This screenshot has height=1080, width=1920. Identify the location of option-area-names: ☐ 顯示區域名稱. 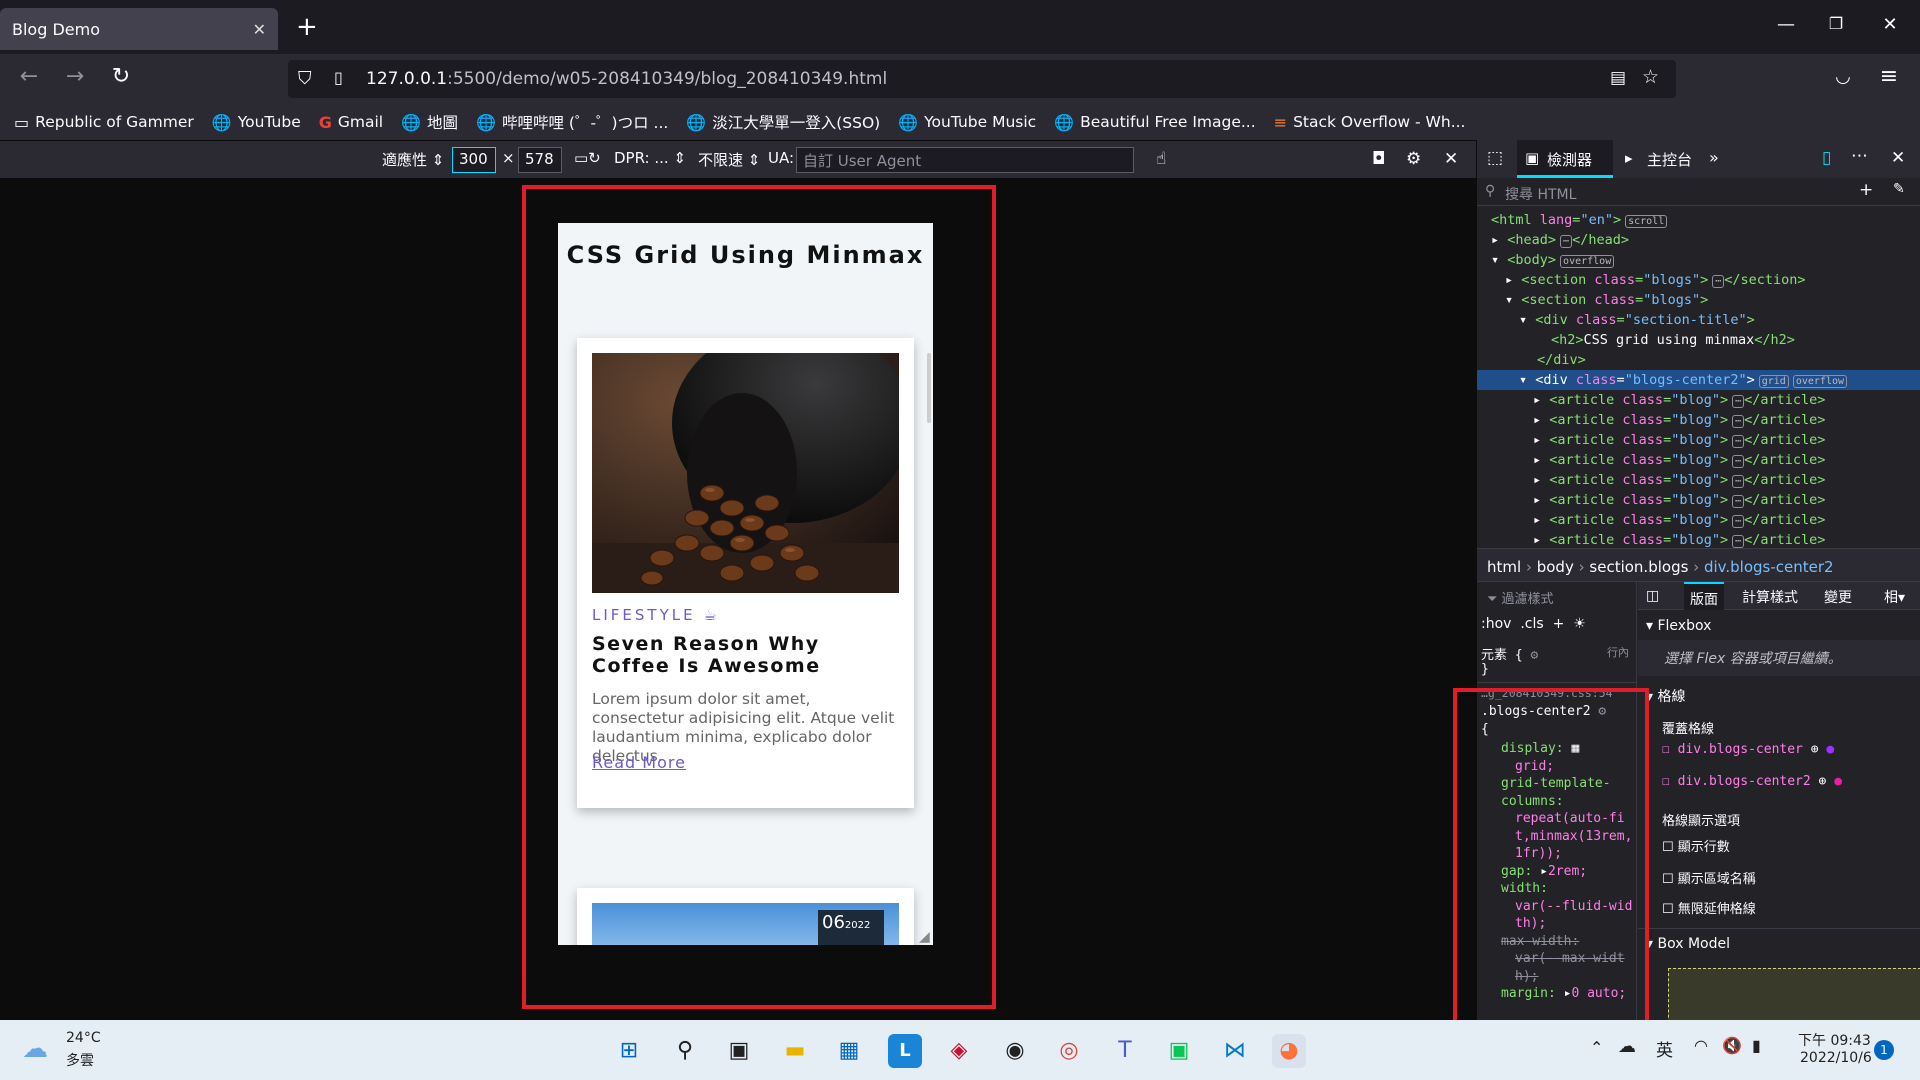
(1709, 877).